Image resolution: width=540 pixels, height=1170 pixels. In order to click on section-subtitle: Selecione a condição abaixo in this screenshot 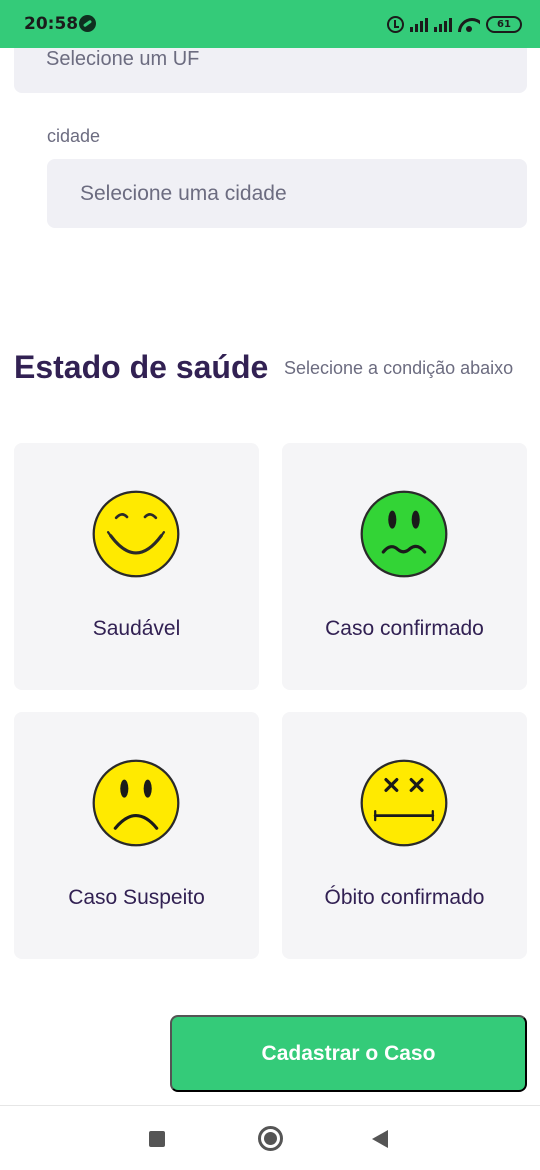, I will do `click(399, 368)`.